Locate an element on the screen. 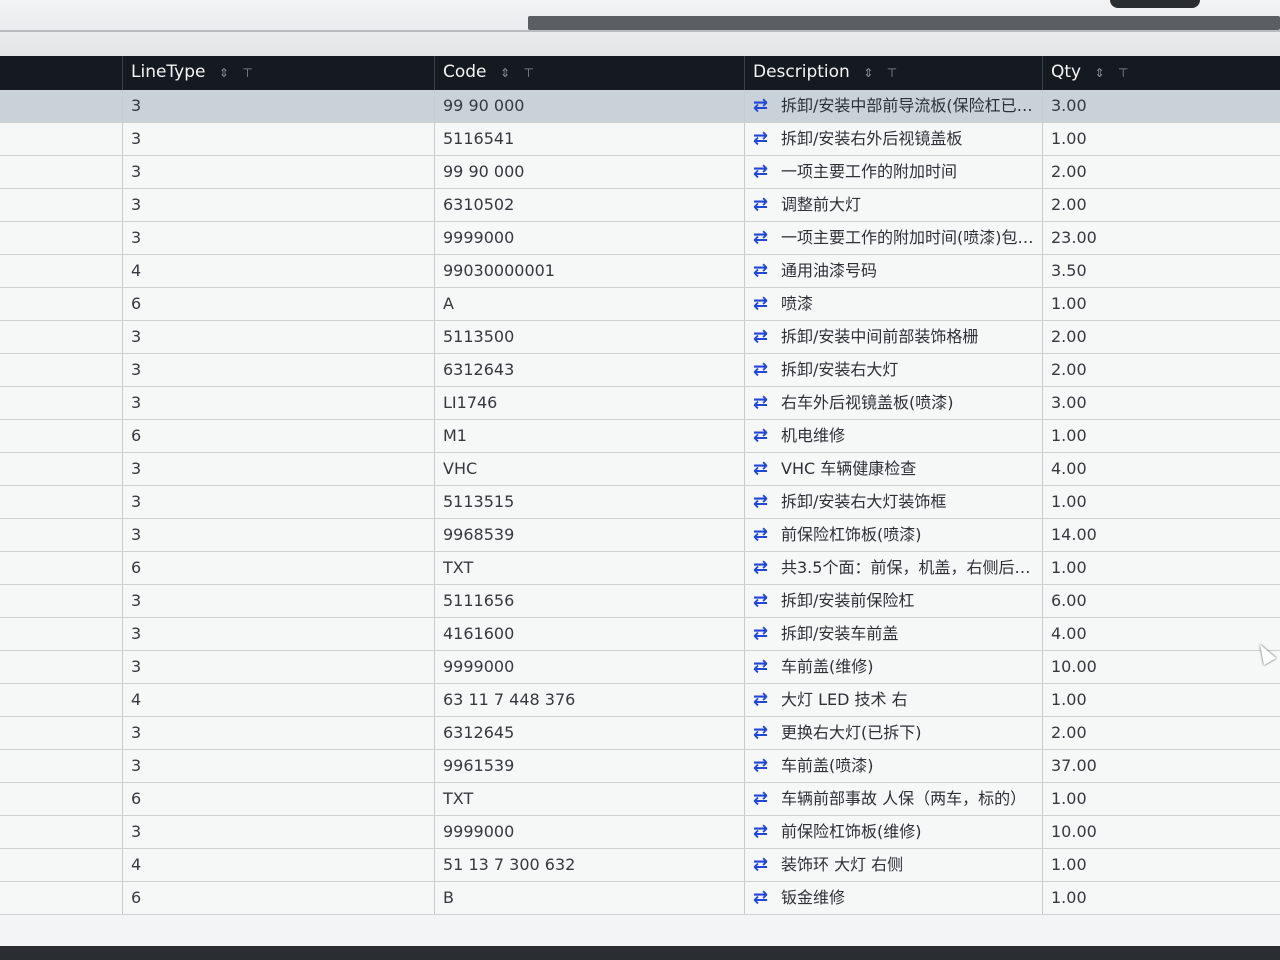 This screenshot has width=1280, height=960. description-text: 车辆前部事故 人保（两车，标的） is located at coordinates (904, 798).